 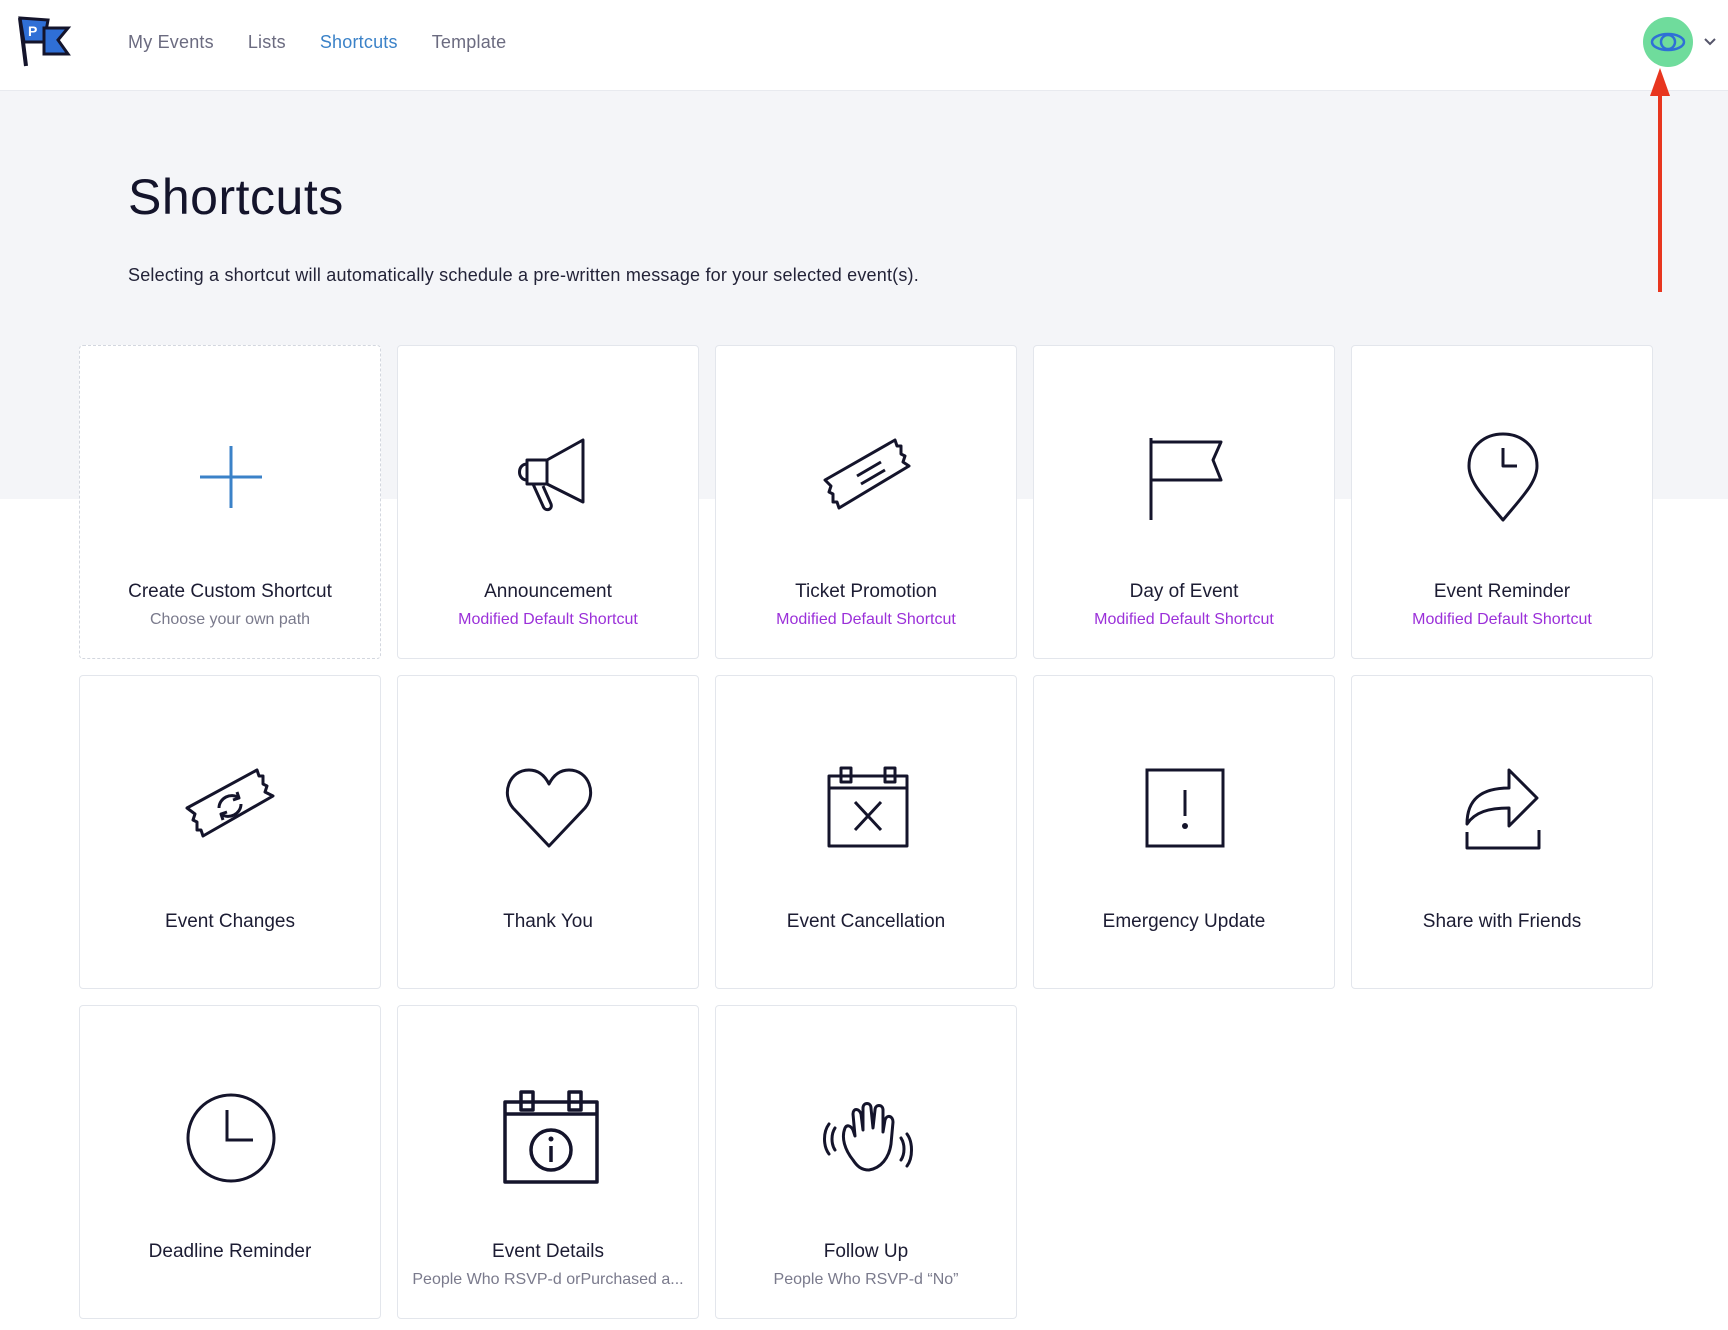 I want to click on card-title: Event Details, so click(x=548, y=1251).